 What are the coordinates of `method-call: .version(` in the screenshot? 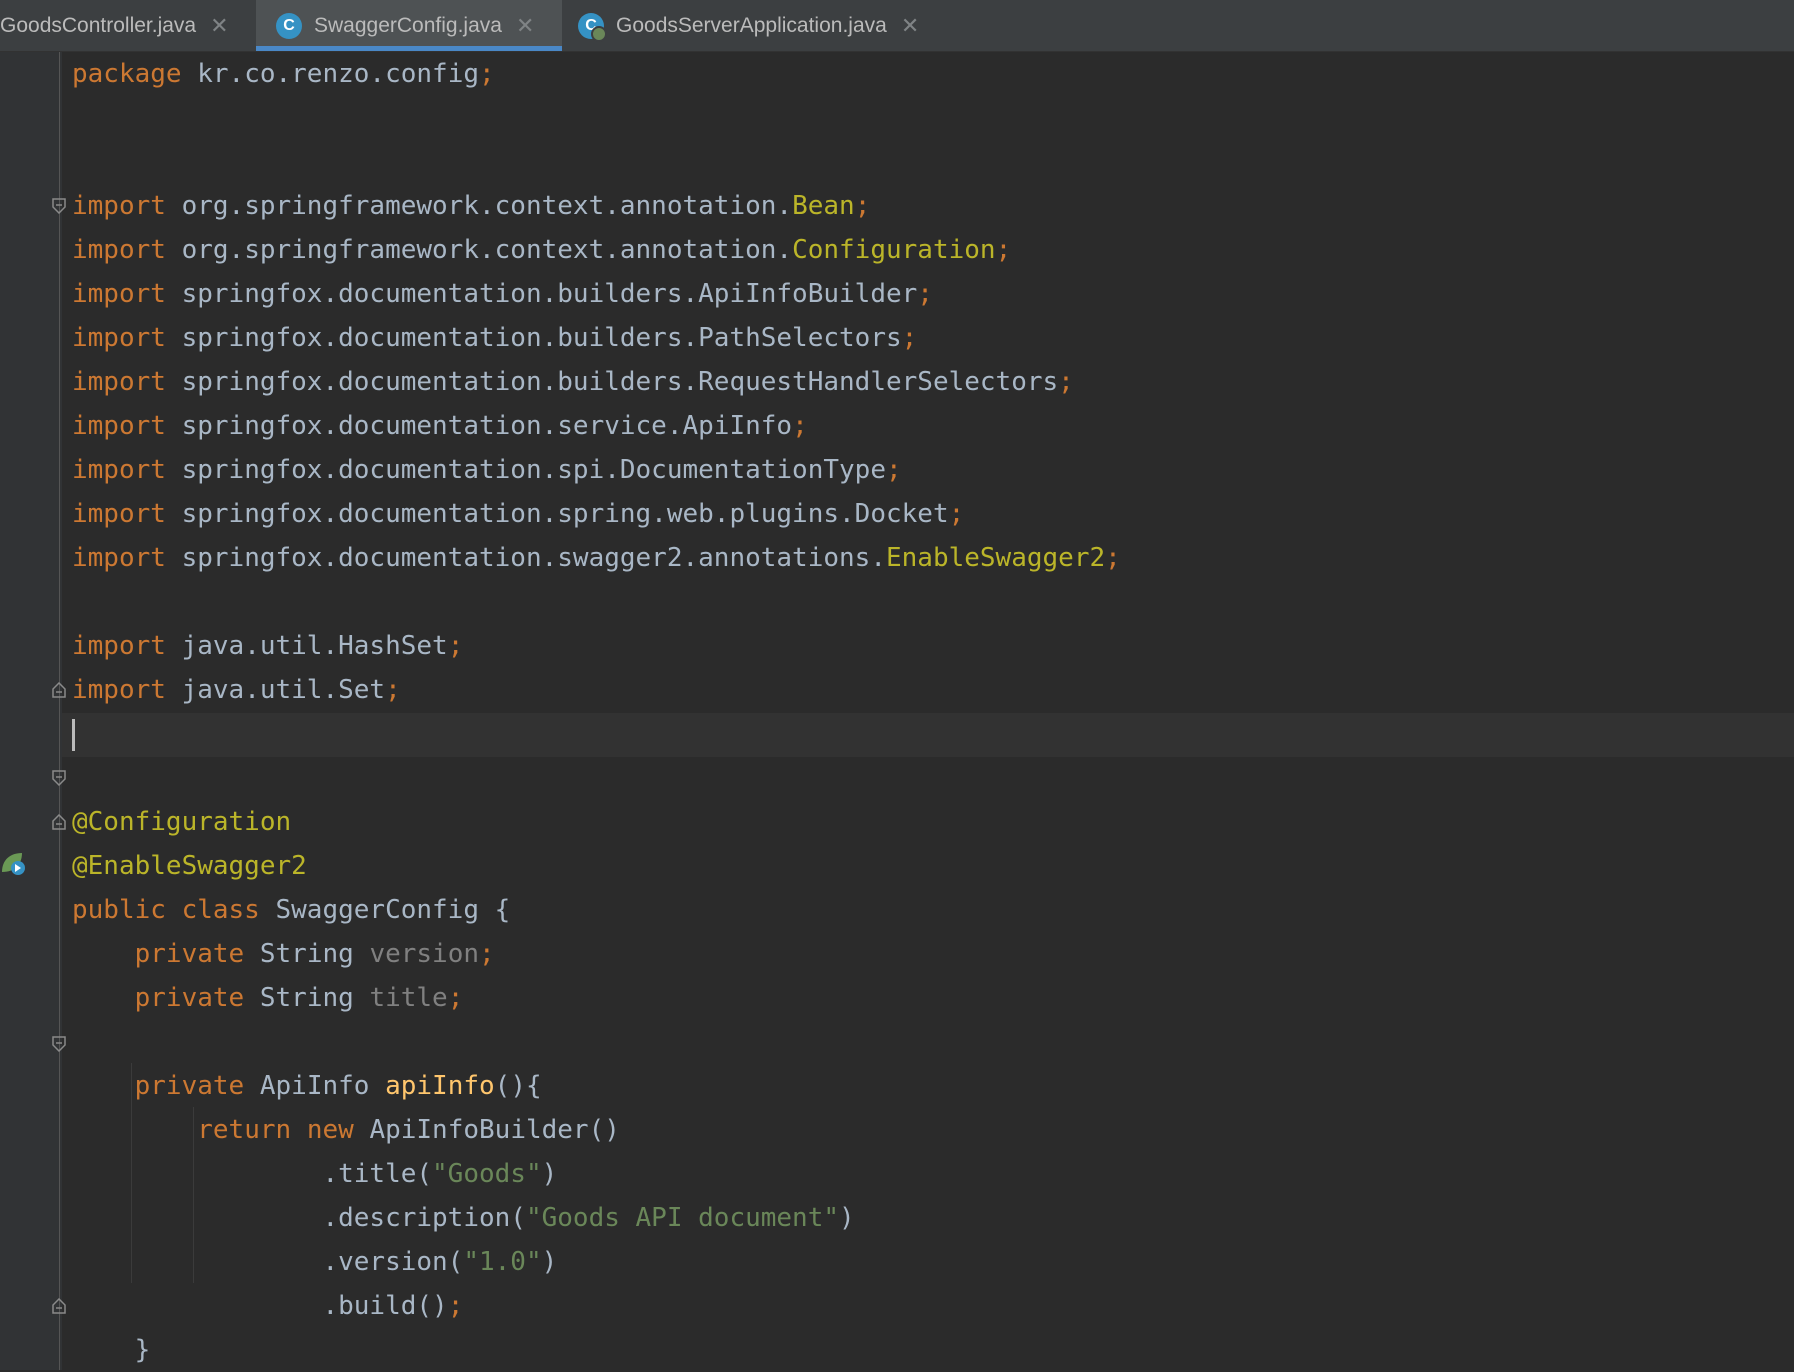 It's located at (393, 1262).